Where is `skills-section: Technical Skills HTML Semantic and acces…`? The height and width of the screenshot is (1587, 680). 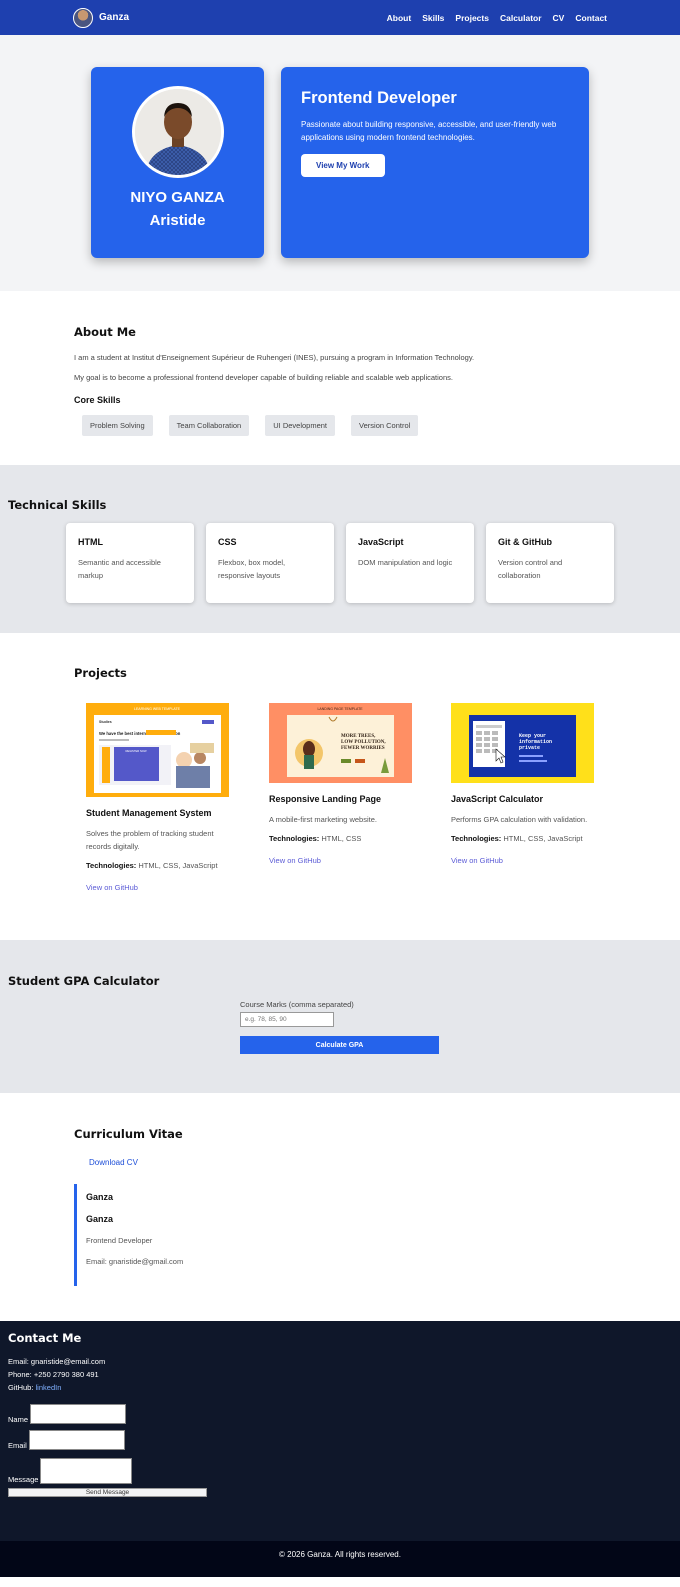
skills-section: Technical Skills HTML Semantic and acces… is located at coordinates (340, 549).